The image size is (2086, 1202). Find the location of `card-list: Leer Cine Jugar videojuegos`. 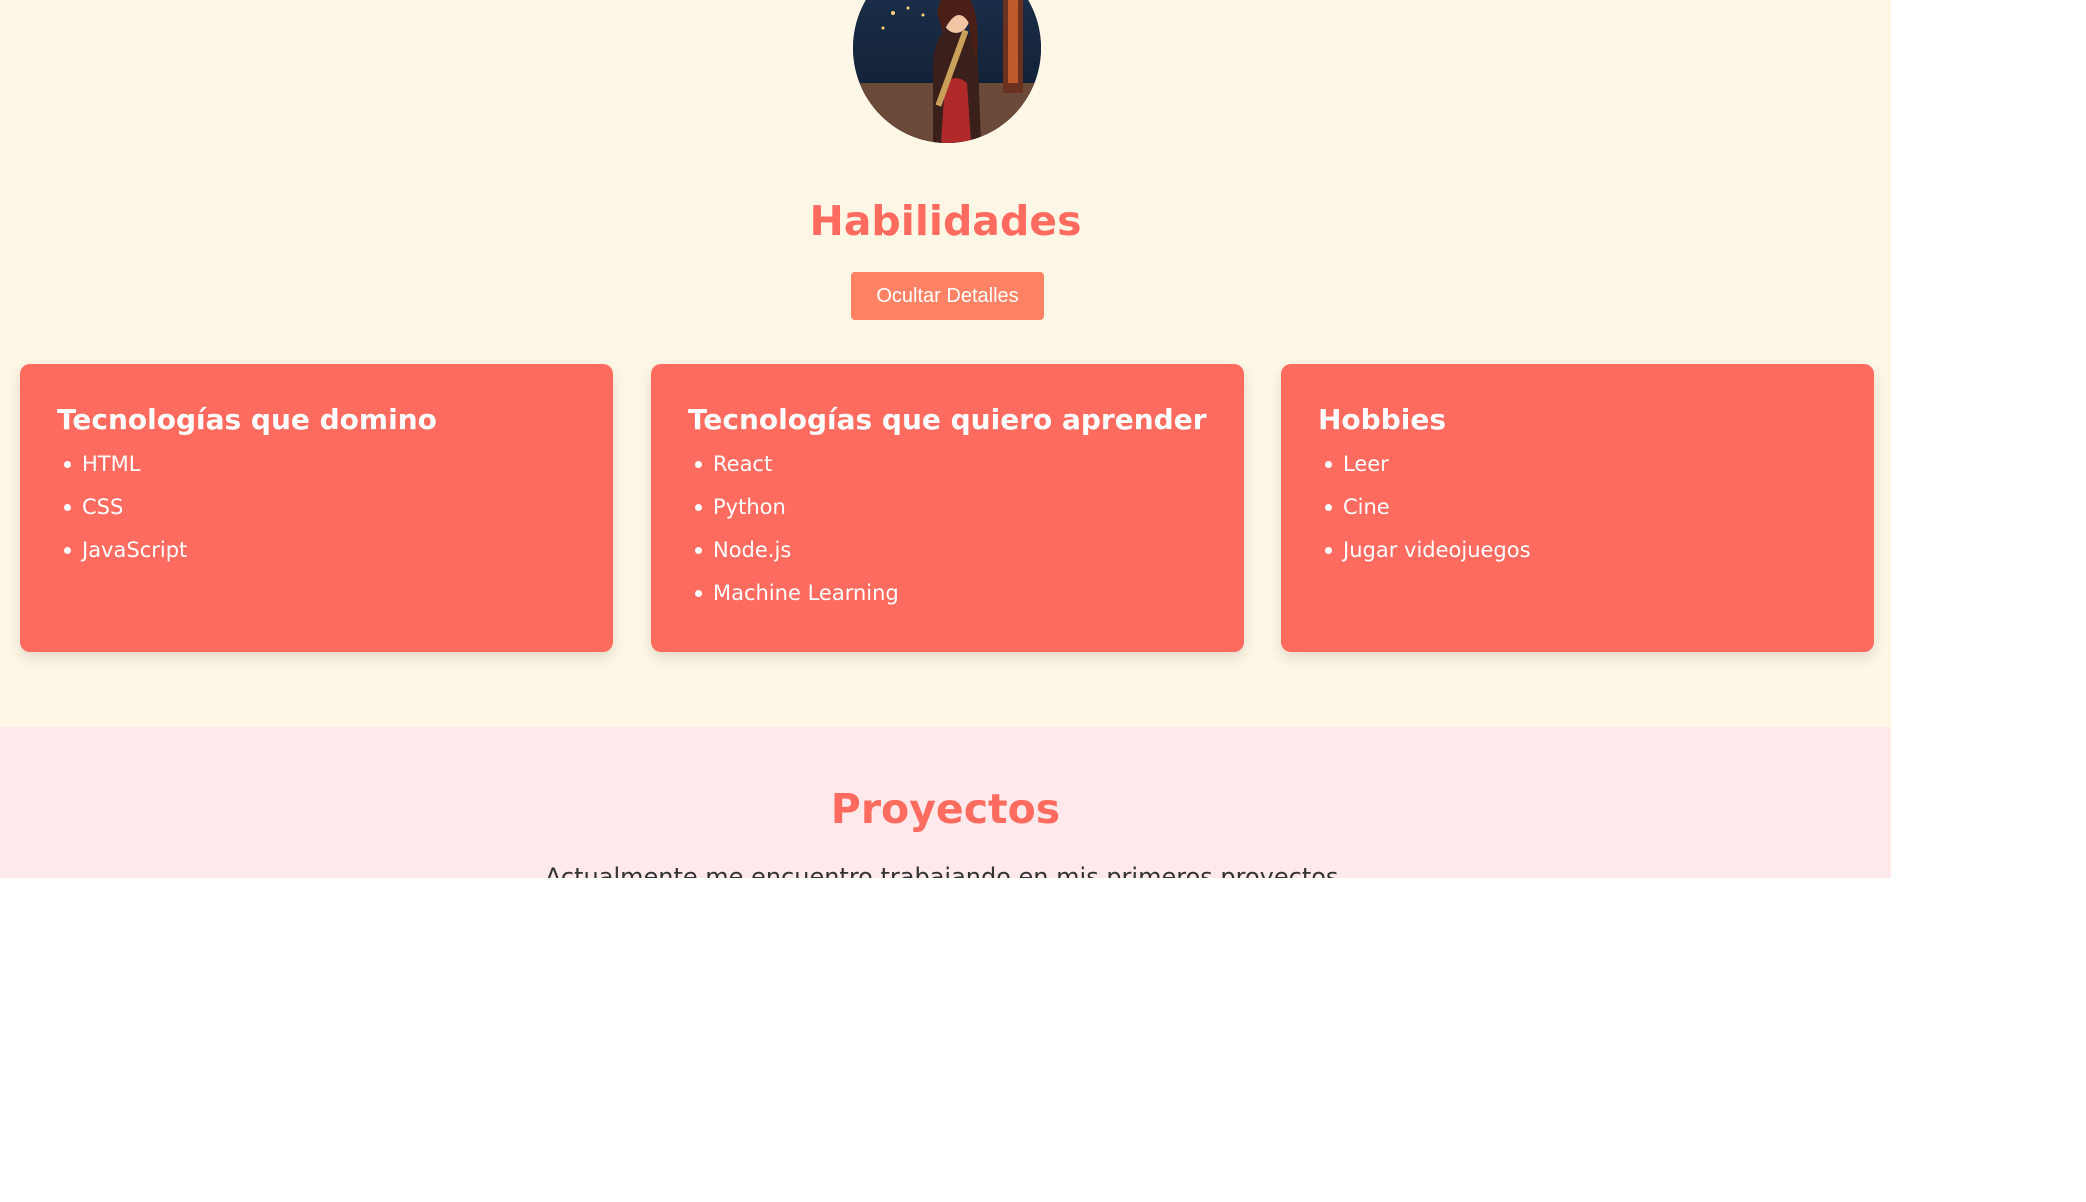

card-list: Leer Cine Jugar videojuegos is located at coordinates (1577, 507).